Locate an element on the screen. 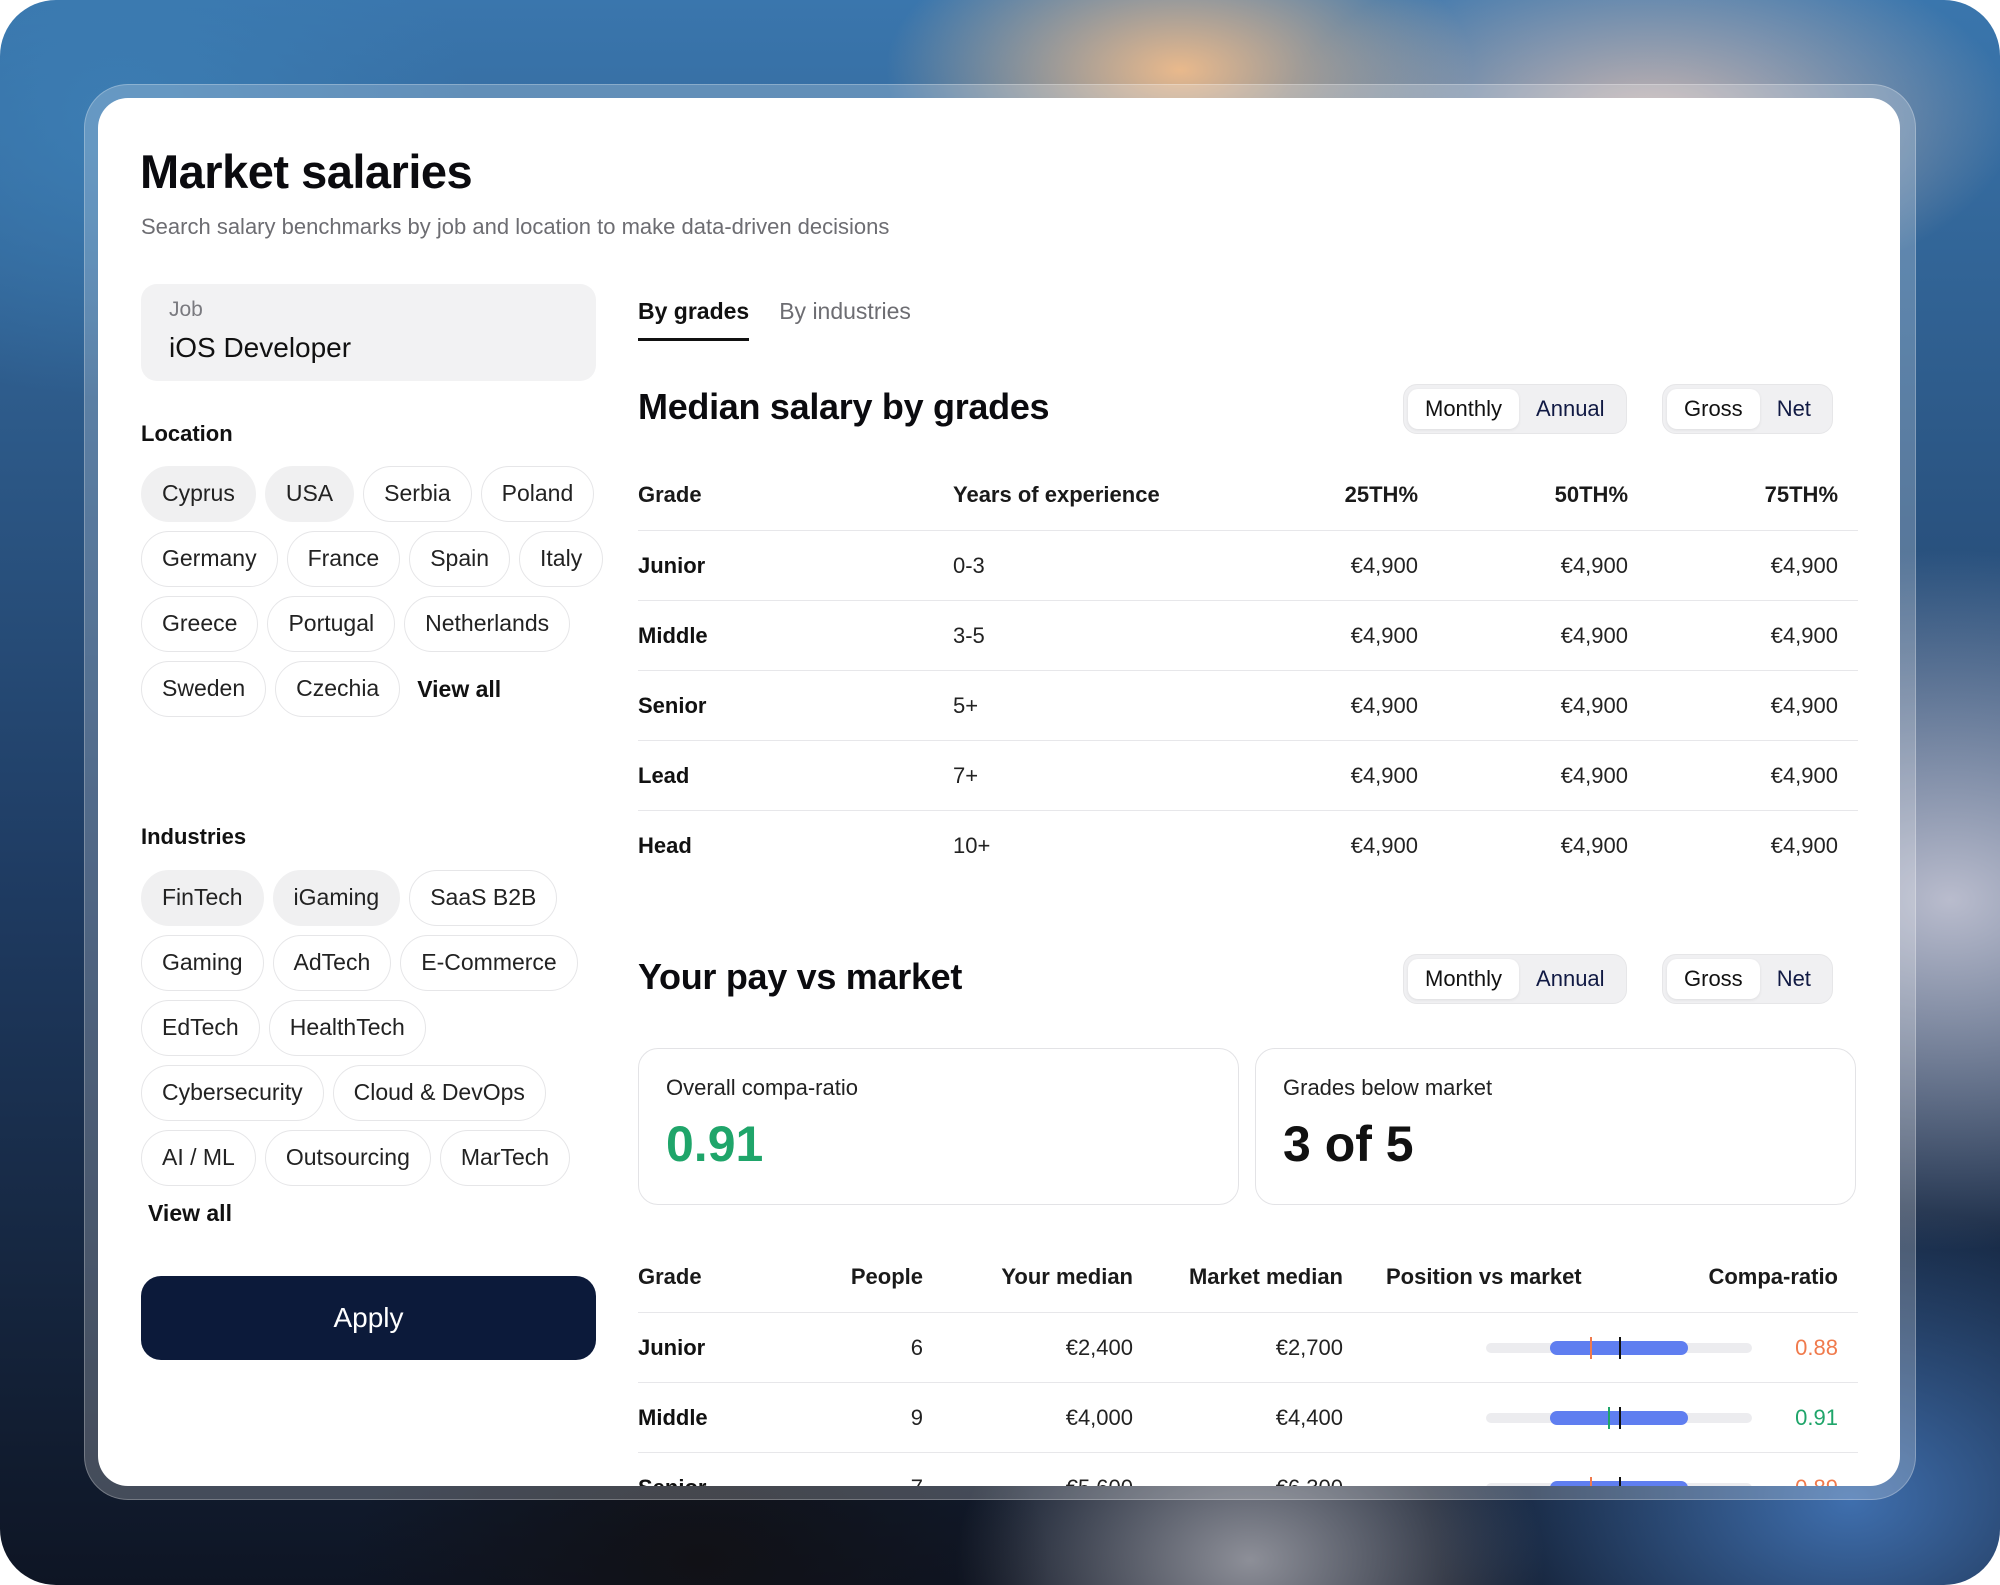  card-label: Grades below market is located at coordinates (1388, 1087).